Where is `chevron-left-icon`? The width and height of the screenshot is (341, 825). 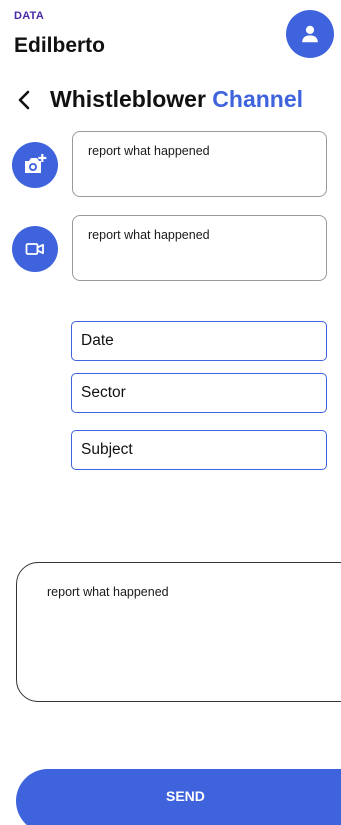
chevron-left-icon is located at coordinates (24, 100).